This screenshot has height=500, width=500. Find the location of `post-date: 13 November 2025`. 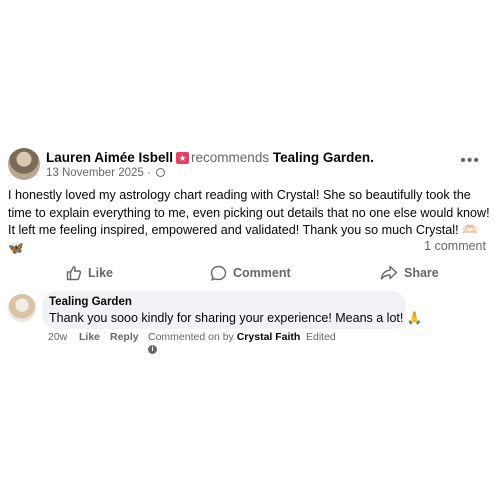

post-date: 13 November 2025 is located at coordinates (95, 173).